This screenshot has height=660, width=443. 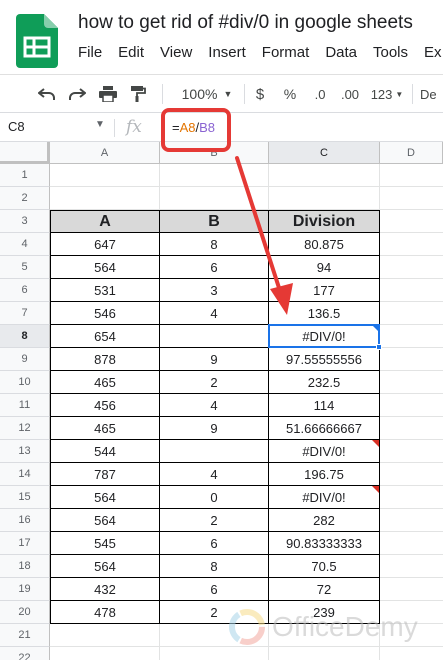 I want to click on watermark-text: OfficeDemy, so click(x=345, y=626).